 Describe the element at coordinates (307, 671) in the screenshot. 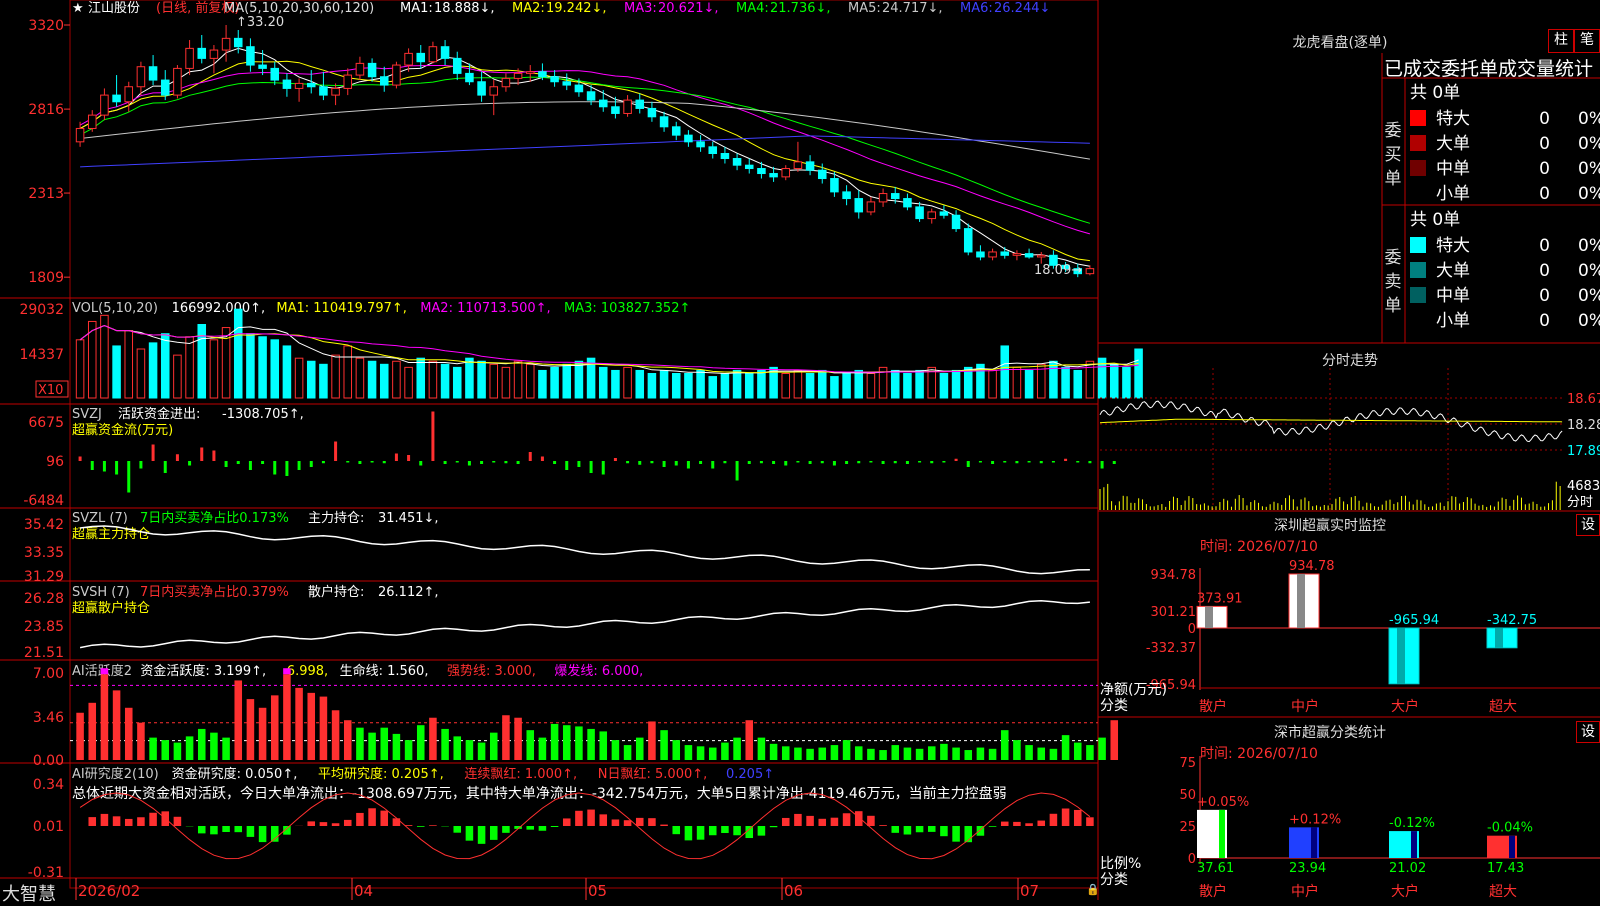

I see `ai-active-header-2: 6.998,` at that location.